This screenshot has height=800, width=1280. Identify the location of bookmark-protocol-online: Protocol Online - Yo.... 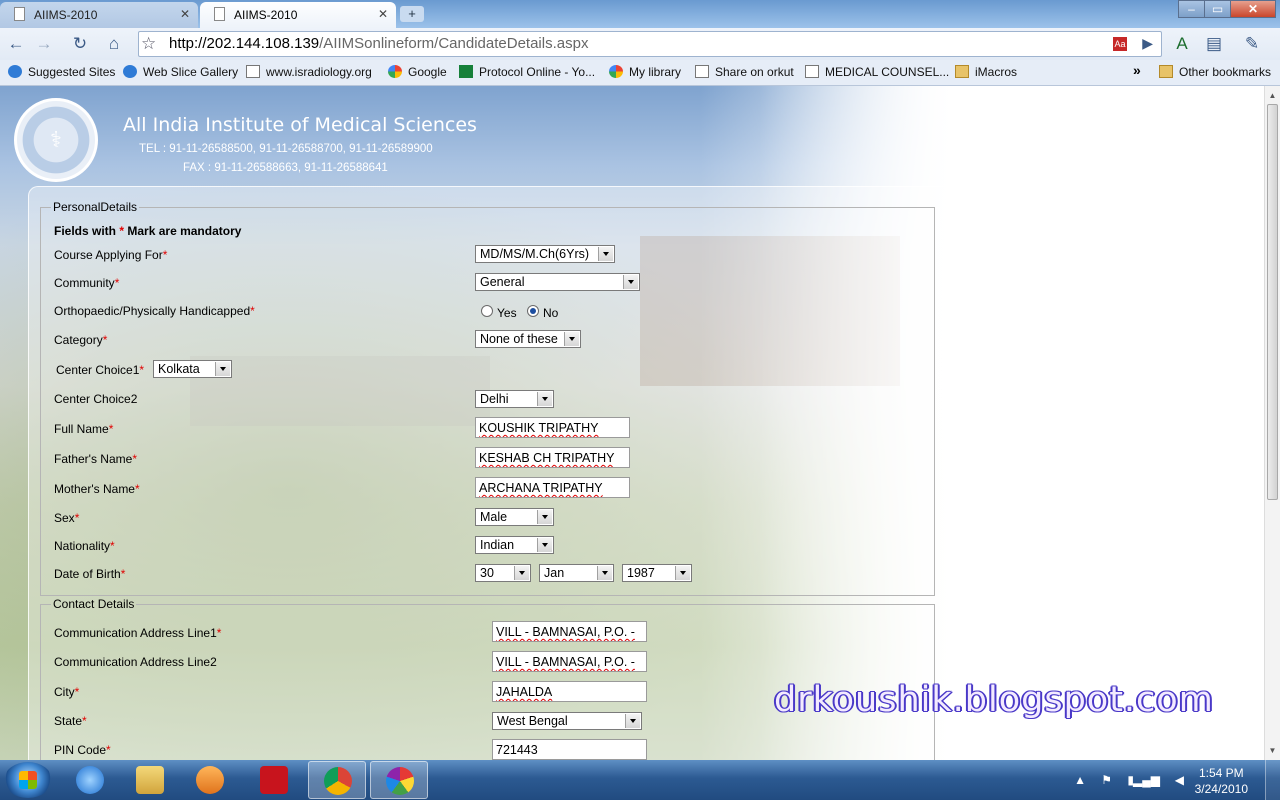
(527, 72).